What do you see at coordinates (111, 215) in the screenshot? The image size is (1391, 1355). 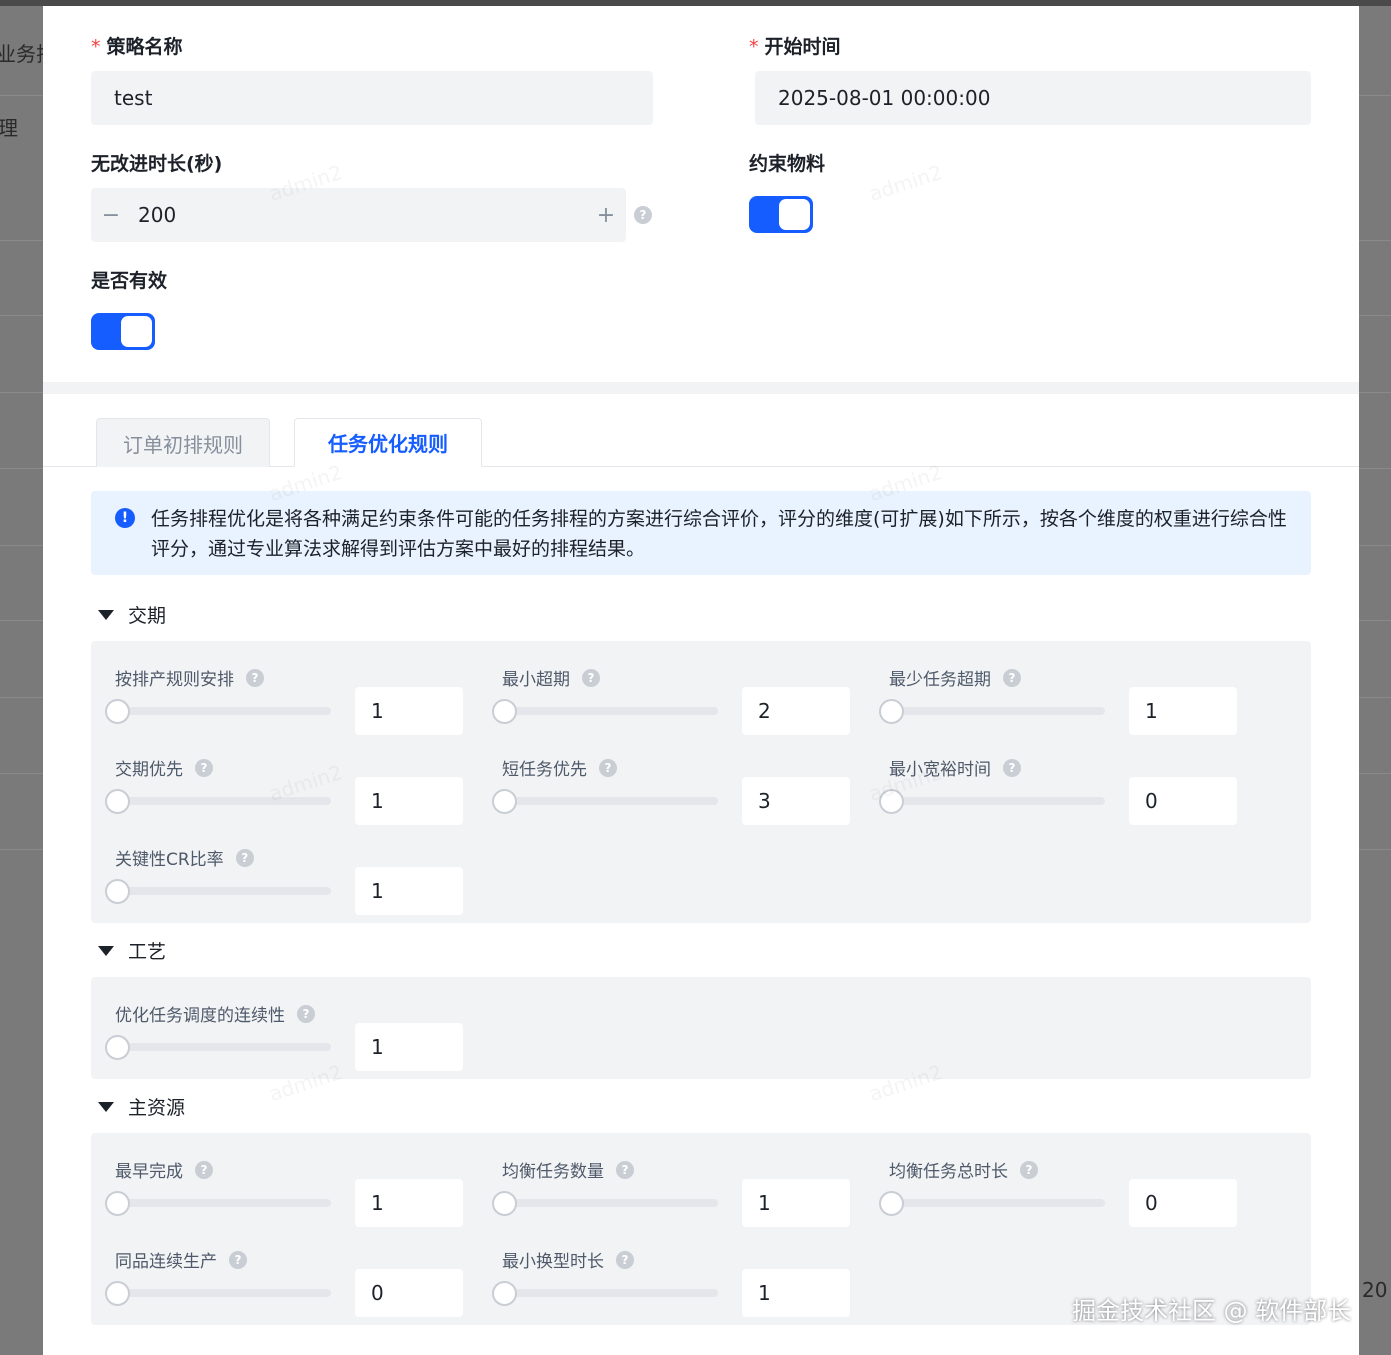 I see `stepper-minus-button: −` at bounding box center [111, 215].